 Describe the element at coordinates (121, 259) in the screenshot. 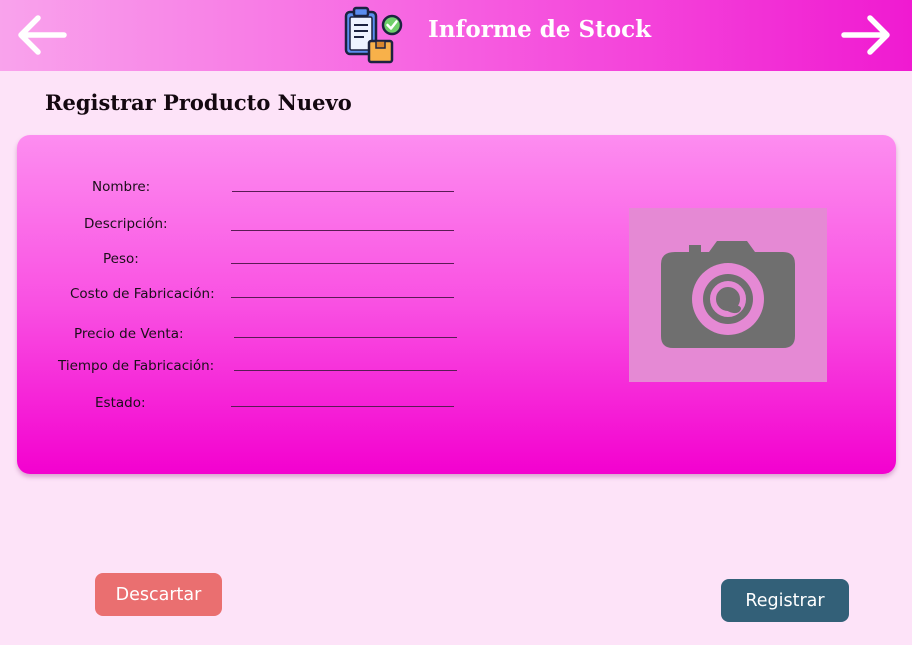

I see `field-label-peso: Peso:` at that location.